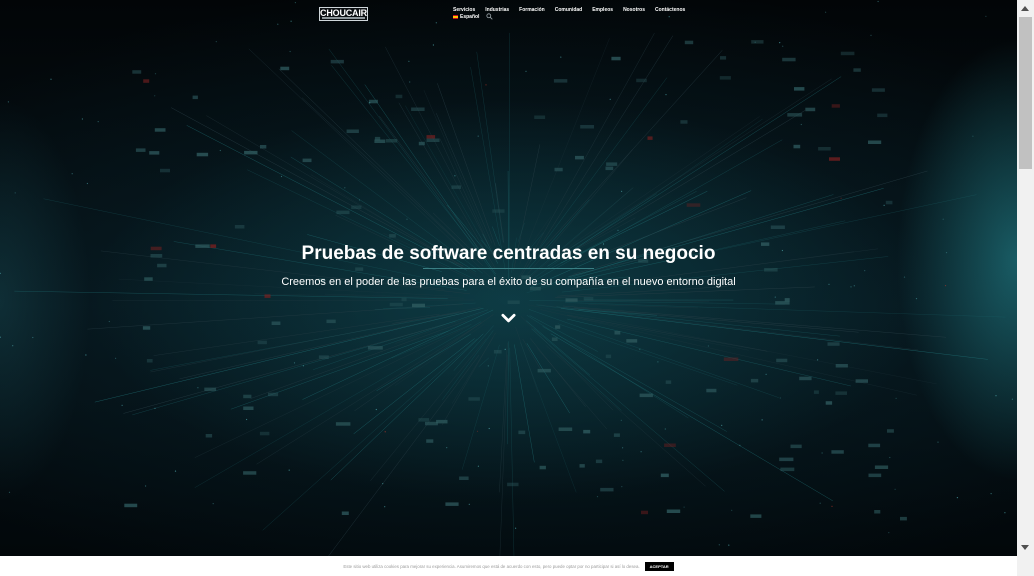 The width and height of the screenshot is (1034, 576). What do you see at coordinates (659, 566) in the screenshot?
I see `accept-cookies-button: ACEPTAR` at bounding box center [659, 566].